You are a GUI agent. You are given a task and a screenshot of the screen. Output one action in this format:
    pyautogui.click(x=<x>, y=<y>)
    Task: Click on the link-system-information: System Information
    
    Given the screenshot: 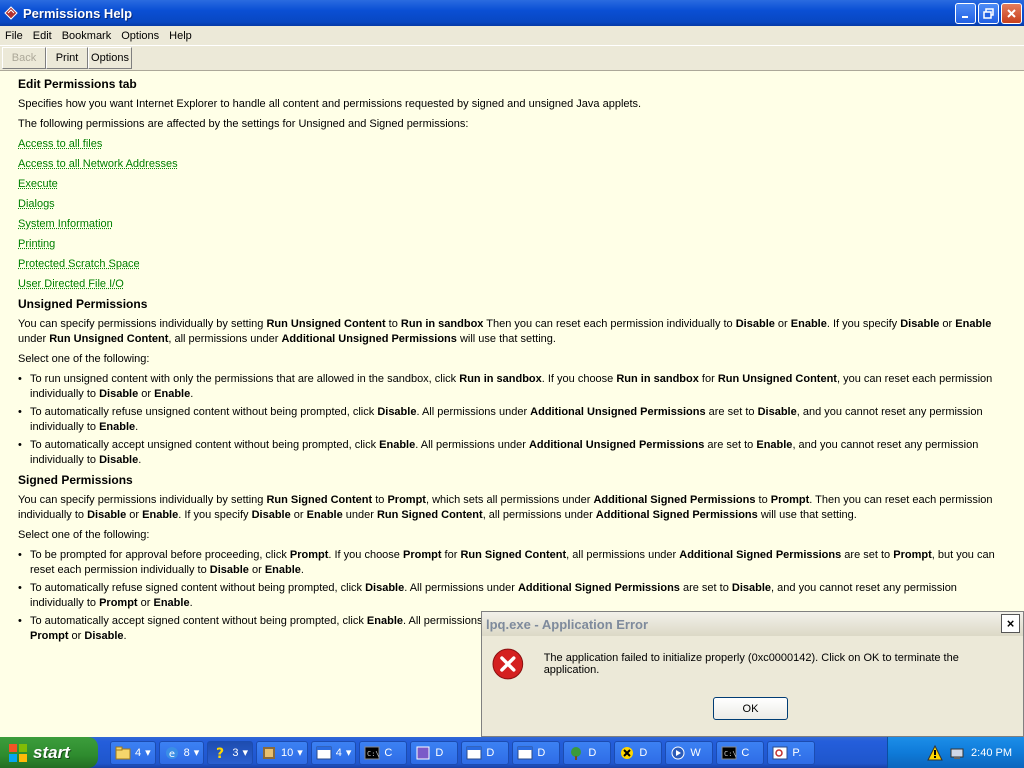 What is the action you would take?
    pyautogui.click(x=512, y=224)
    